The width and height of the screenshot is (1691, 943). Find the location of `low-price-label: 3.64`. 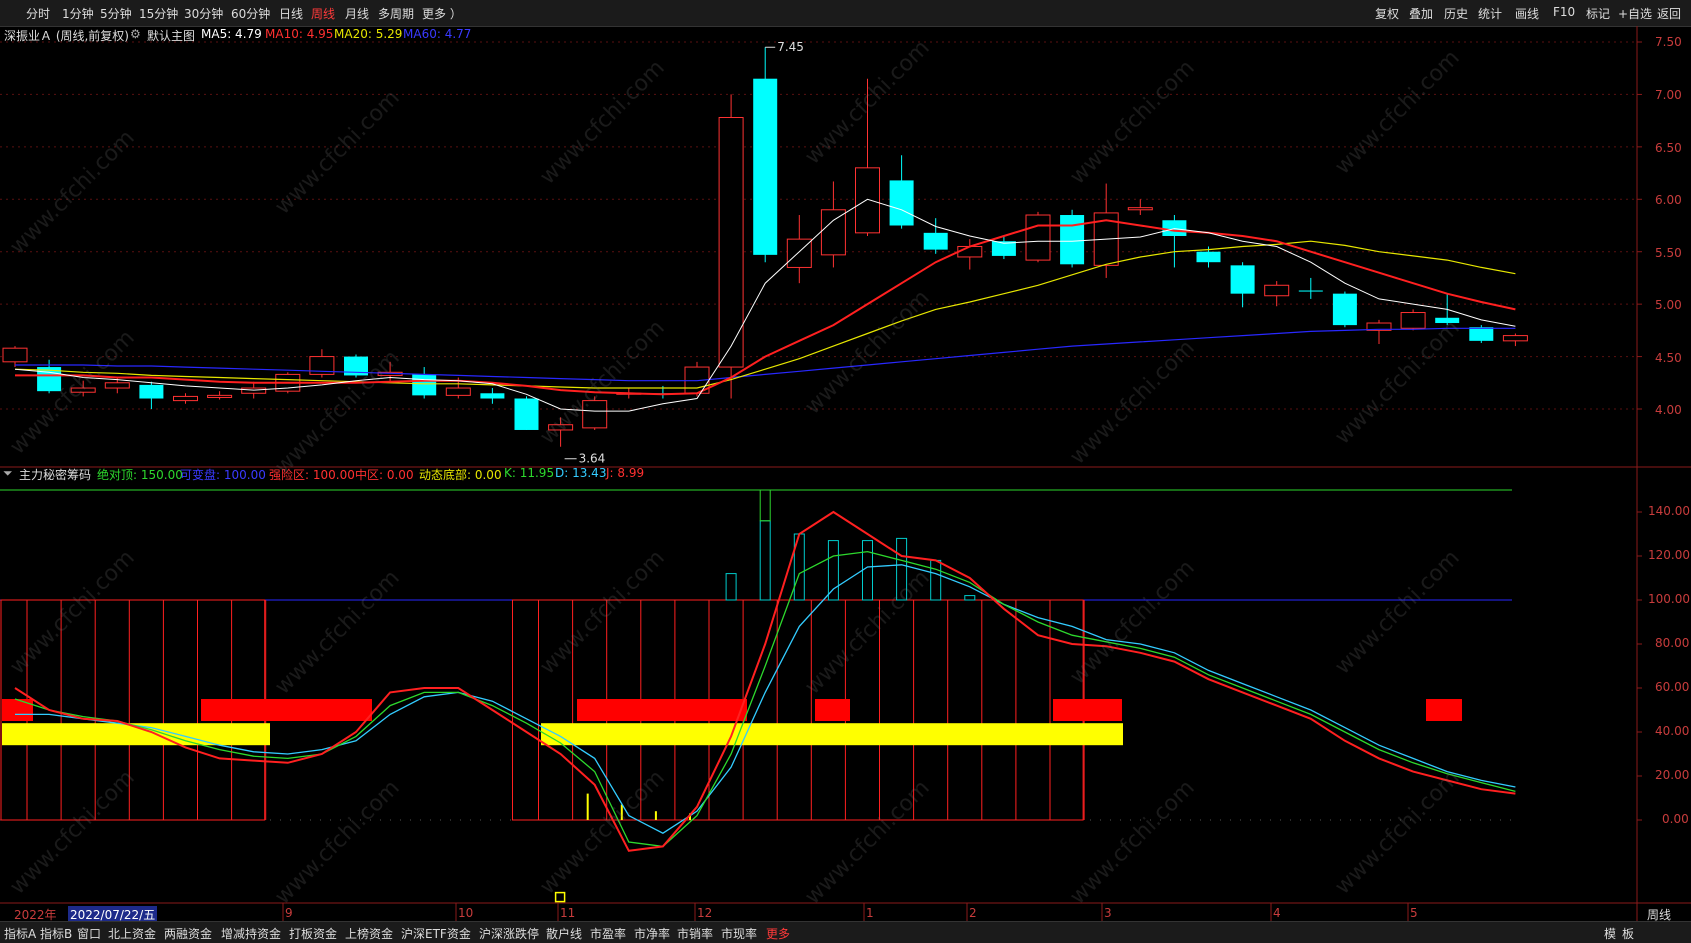

low-price-label: 3.64 is located at coordinates (592, 459).